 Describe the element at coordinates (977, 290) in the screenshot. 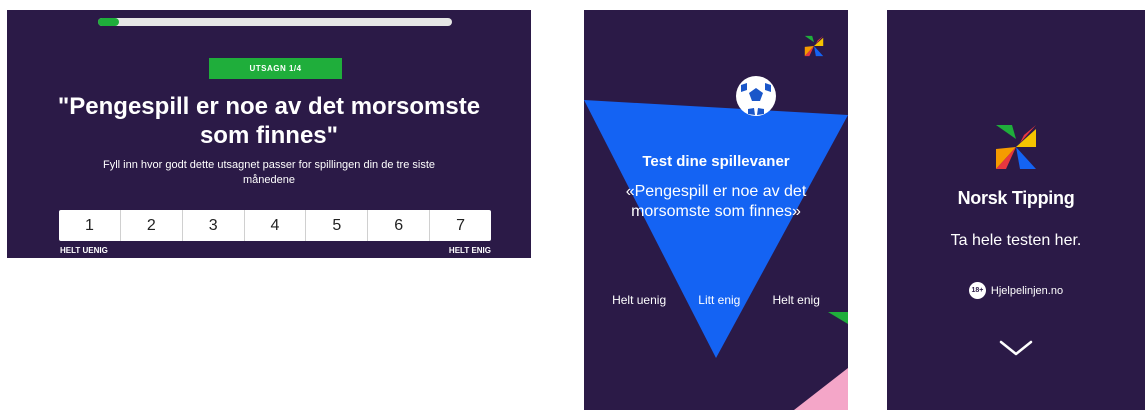

I see `age-limit-badge: 18+` at that location.